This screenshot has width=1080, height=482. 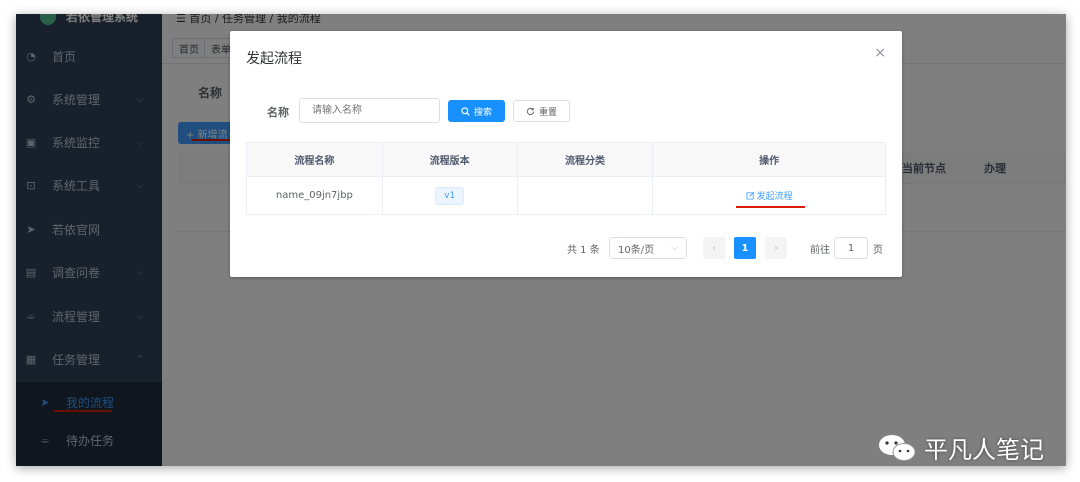 What do you see at coordinates (583, 250) in the screenshot?
I see `pagination-total: 共 1 条` at bounding box center [583, 250].